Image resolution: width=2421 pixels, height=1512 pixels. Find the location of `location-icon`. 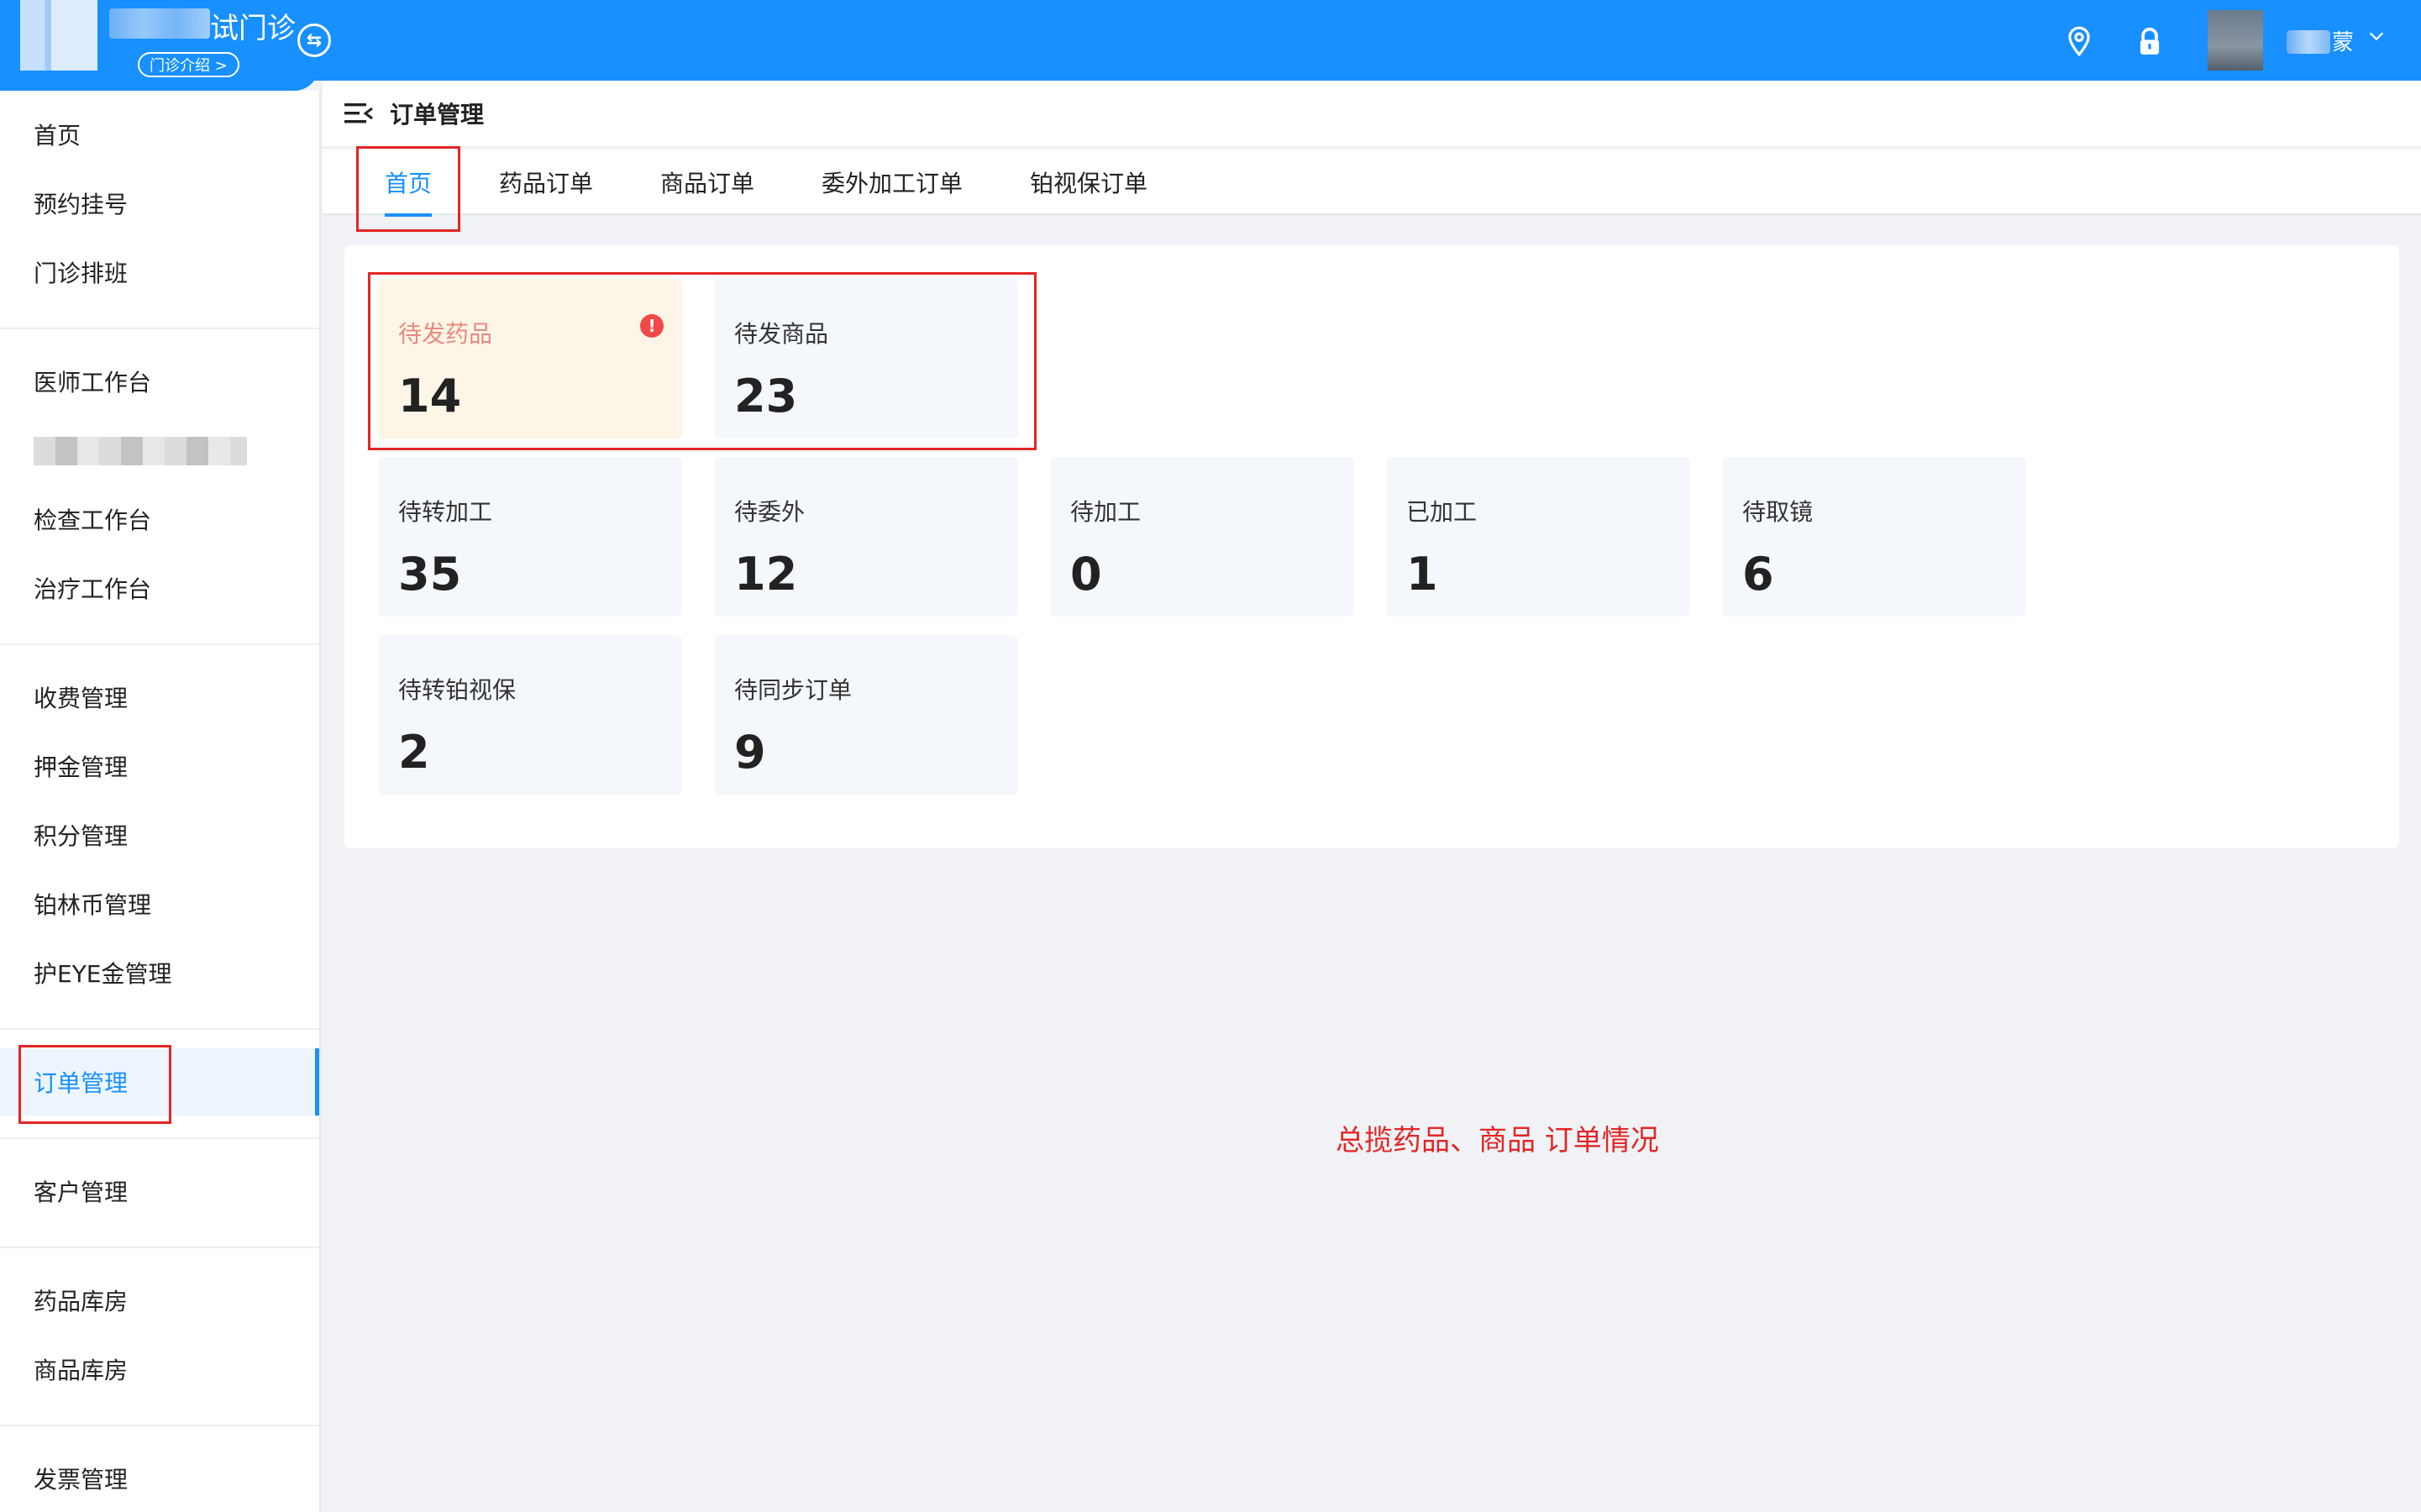

location-icon is located at coordinates (2079, 41).